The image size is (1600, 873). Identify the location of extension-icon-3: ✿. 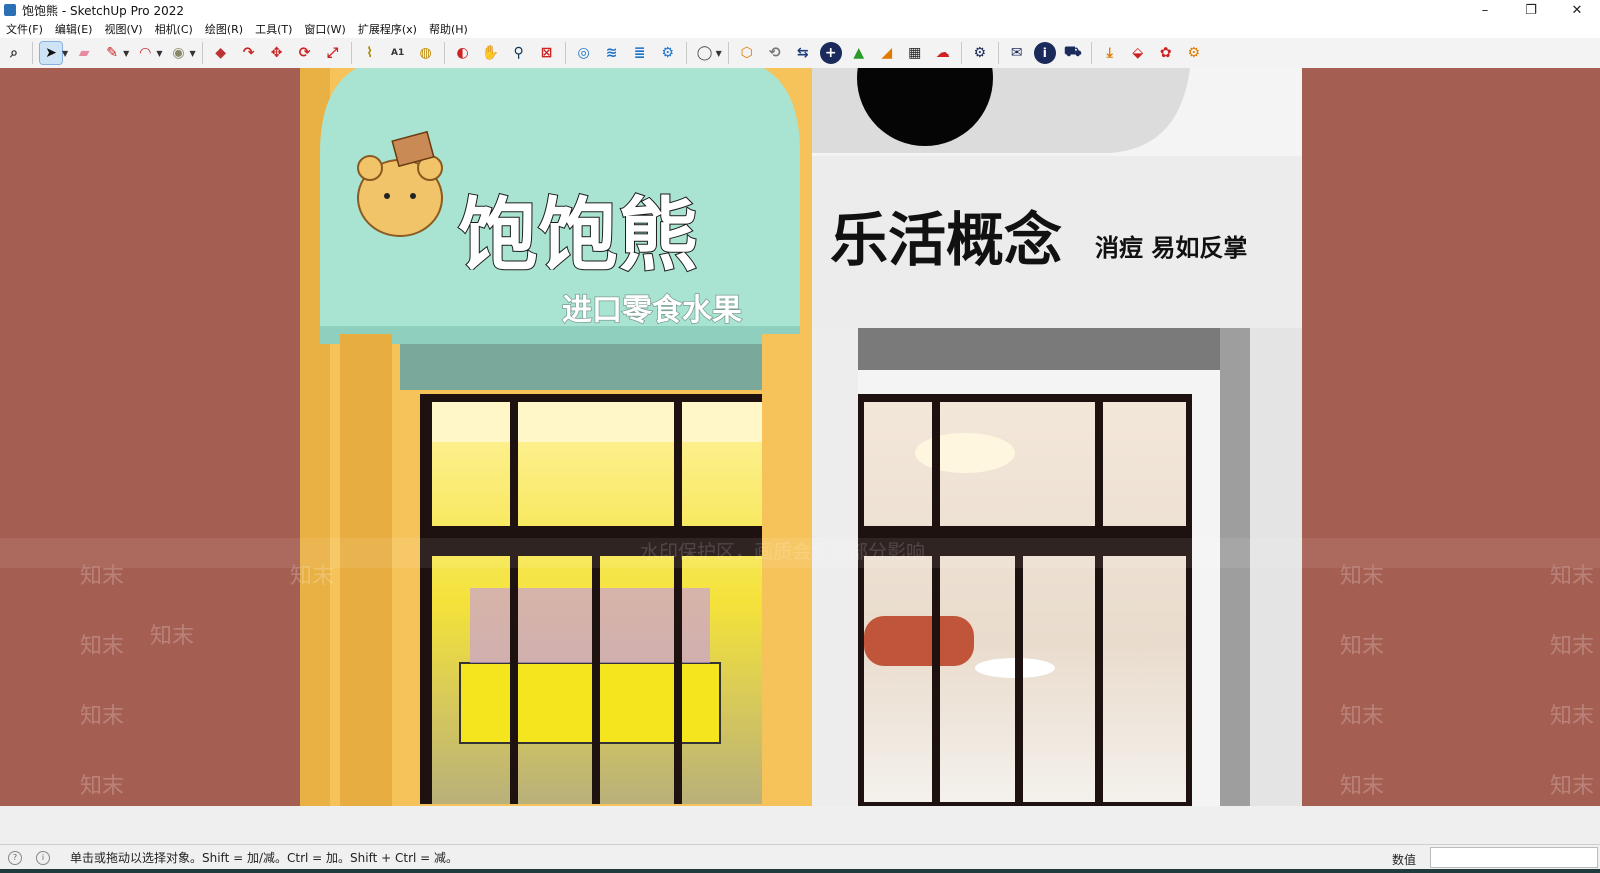
(1166, 53).